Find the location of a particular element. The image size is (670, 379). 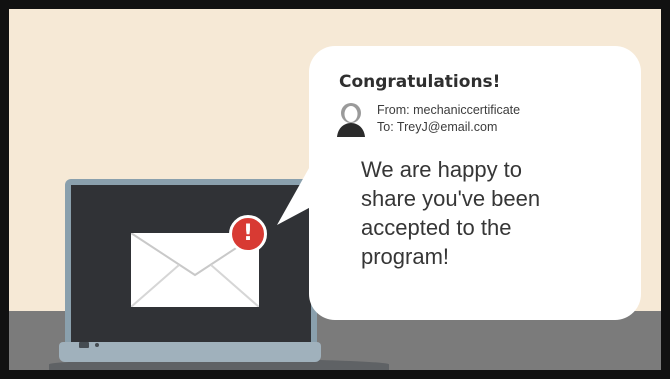

user-avatar-icon is located at coordinates (351, 119).